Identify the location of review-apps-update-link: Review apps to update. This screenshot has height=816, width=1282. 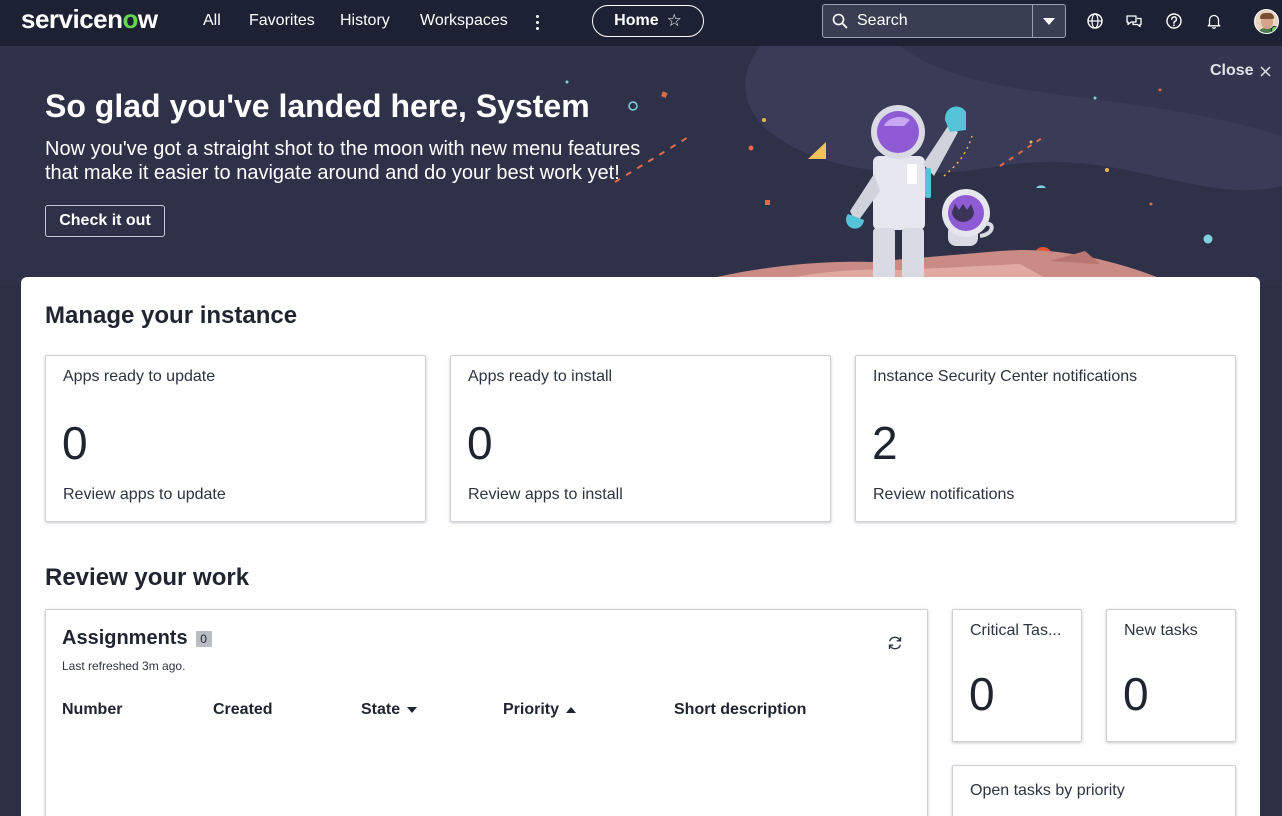
(144, 495).